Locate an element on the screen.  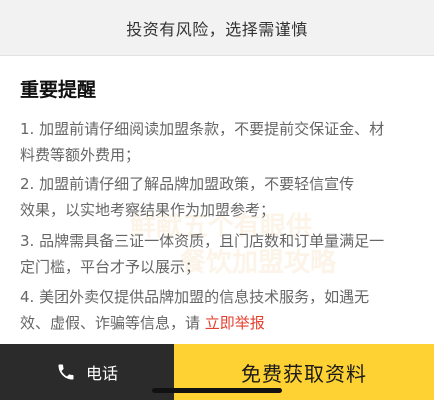
notice-item-1-line-1: 1. 加盟前请仔细阅读加盟条款，不要提前交保证金、材 is located at coordinates (202, 129).